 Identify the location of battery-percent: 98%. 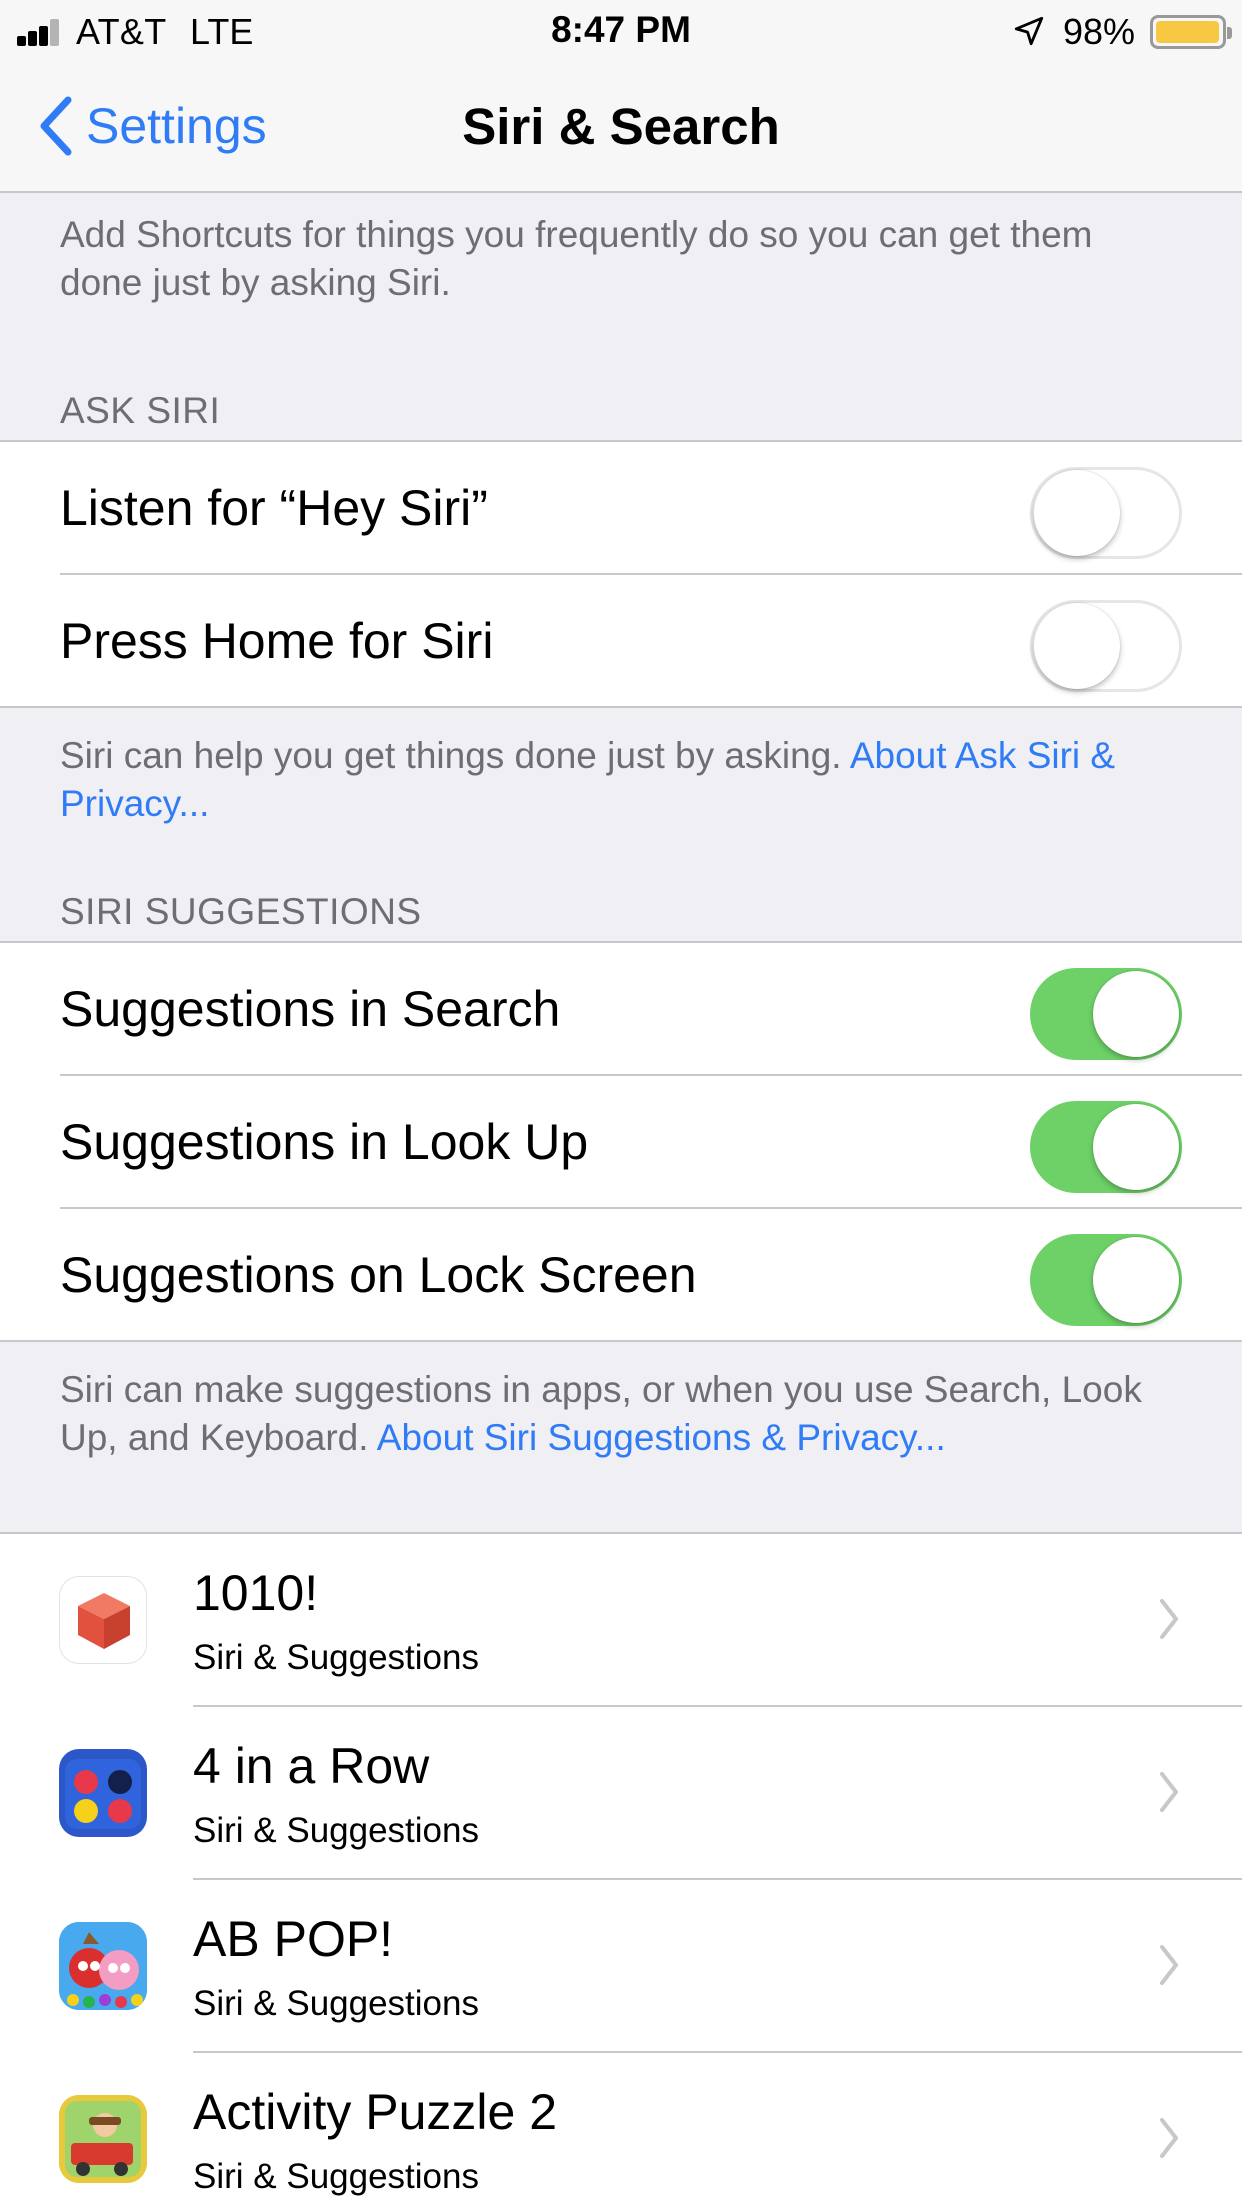
(1099, 31).